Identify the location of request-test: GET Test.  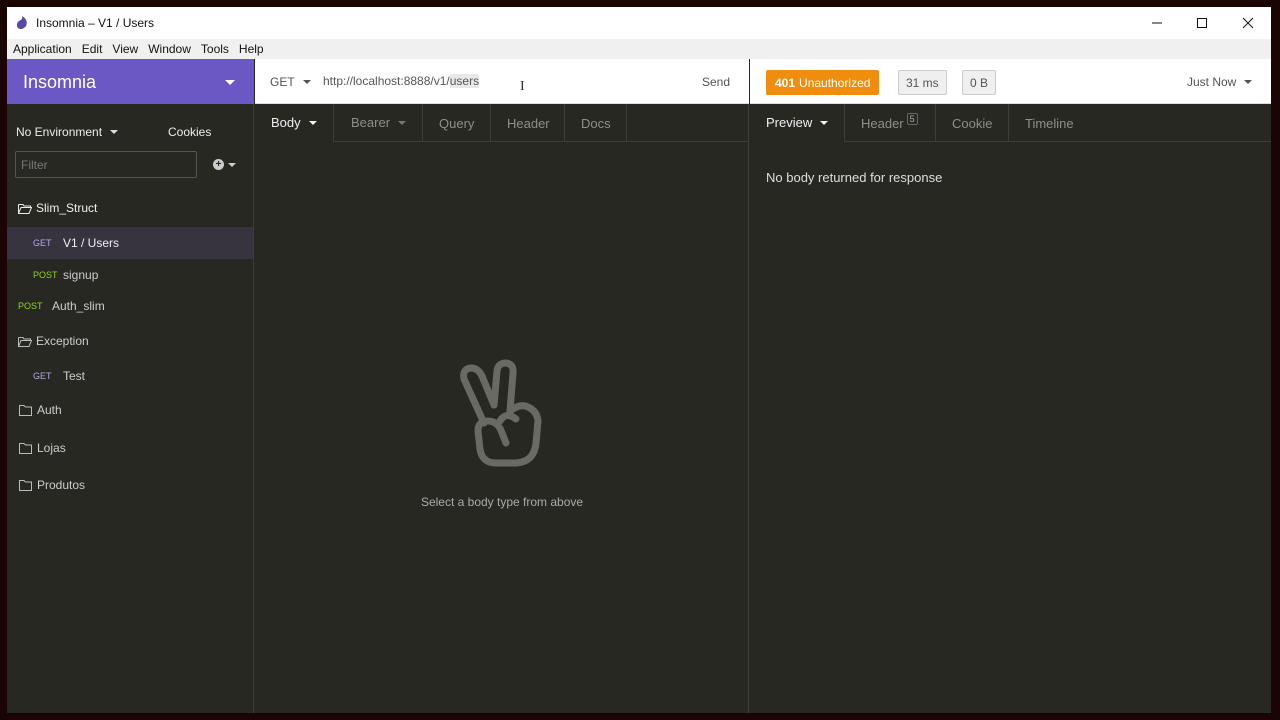
(130, 376).